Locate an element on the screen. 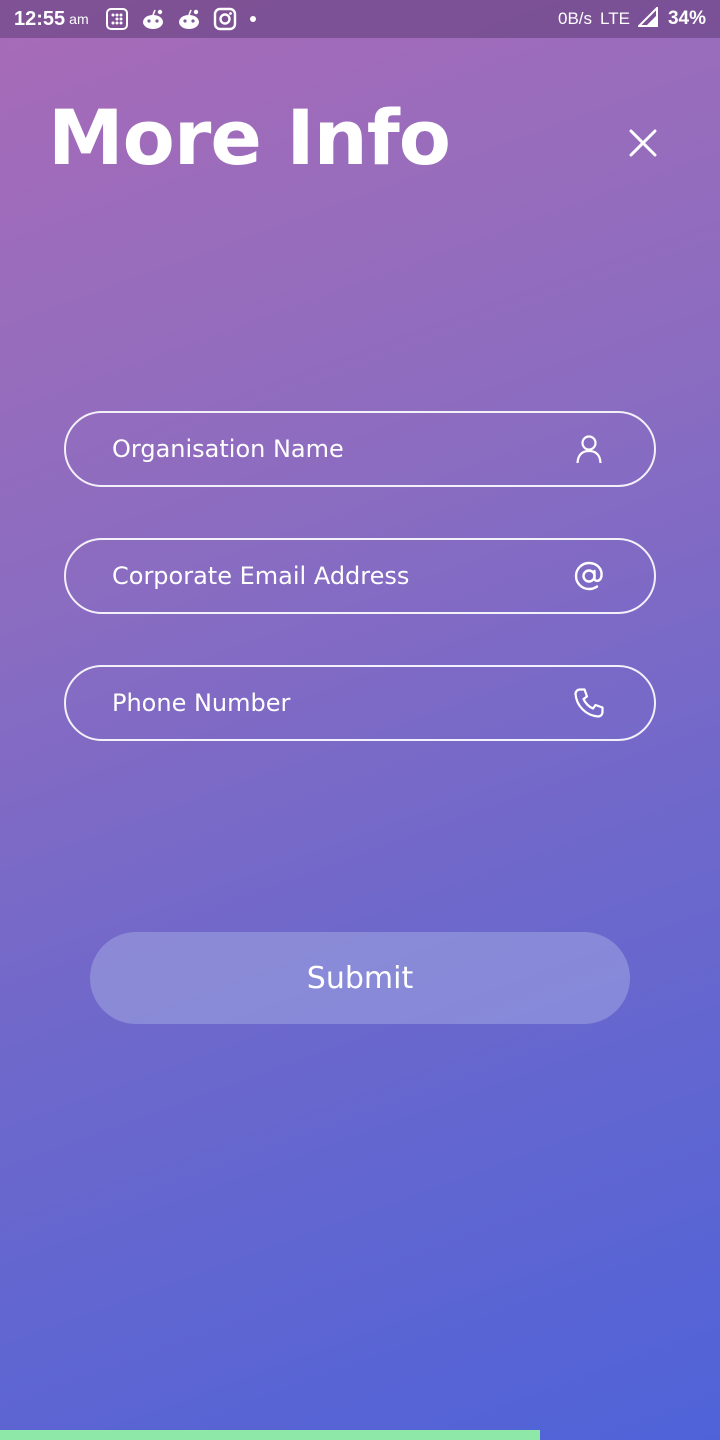 This screenshot has width=720, height=1440. progress-bar is located at coordinates (360, 1435).